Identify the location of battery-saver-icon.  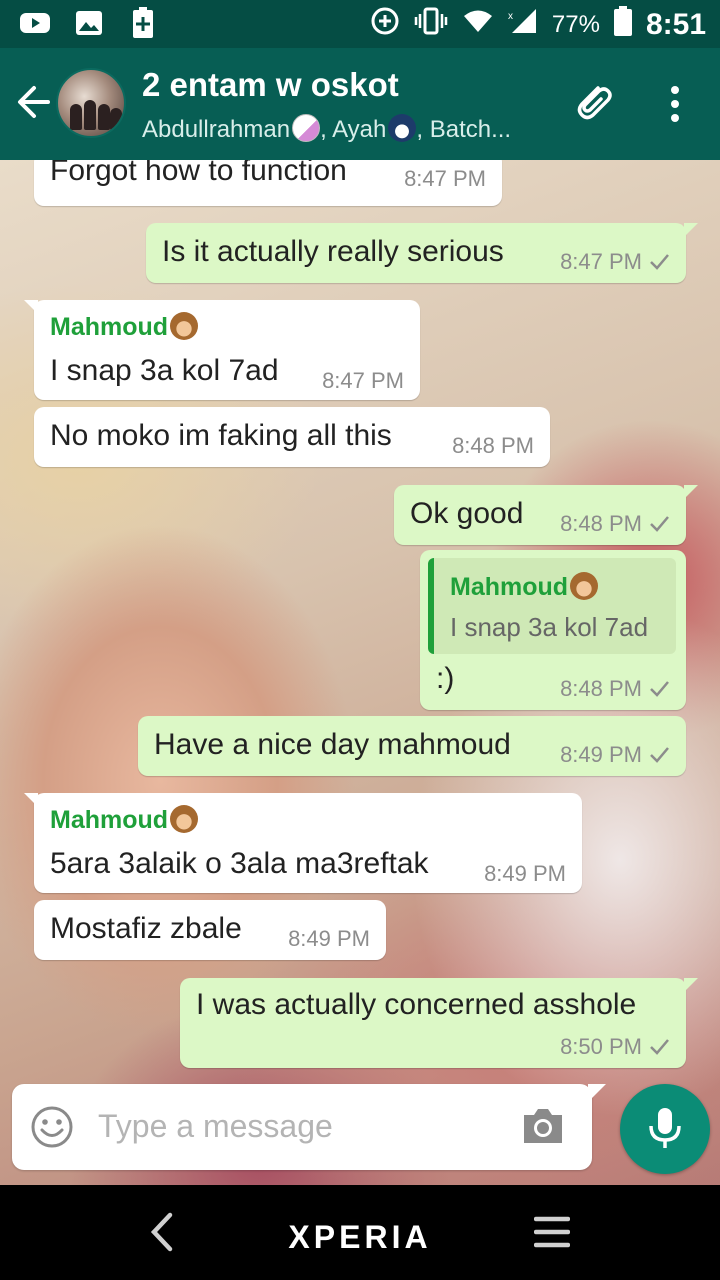
(143, 22).